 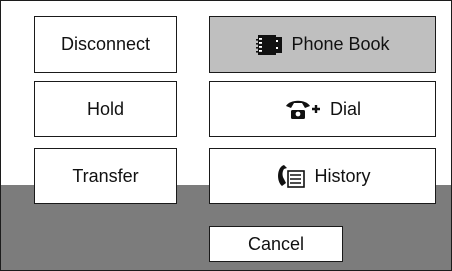 I want to click on transfer-label: Transfer, so click(x=105, y=175).